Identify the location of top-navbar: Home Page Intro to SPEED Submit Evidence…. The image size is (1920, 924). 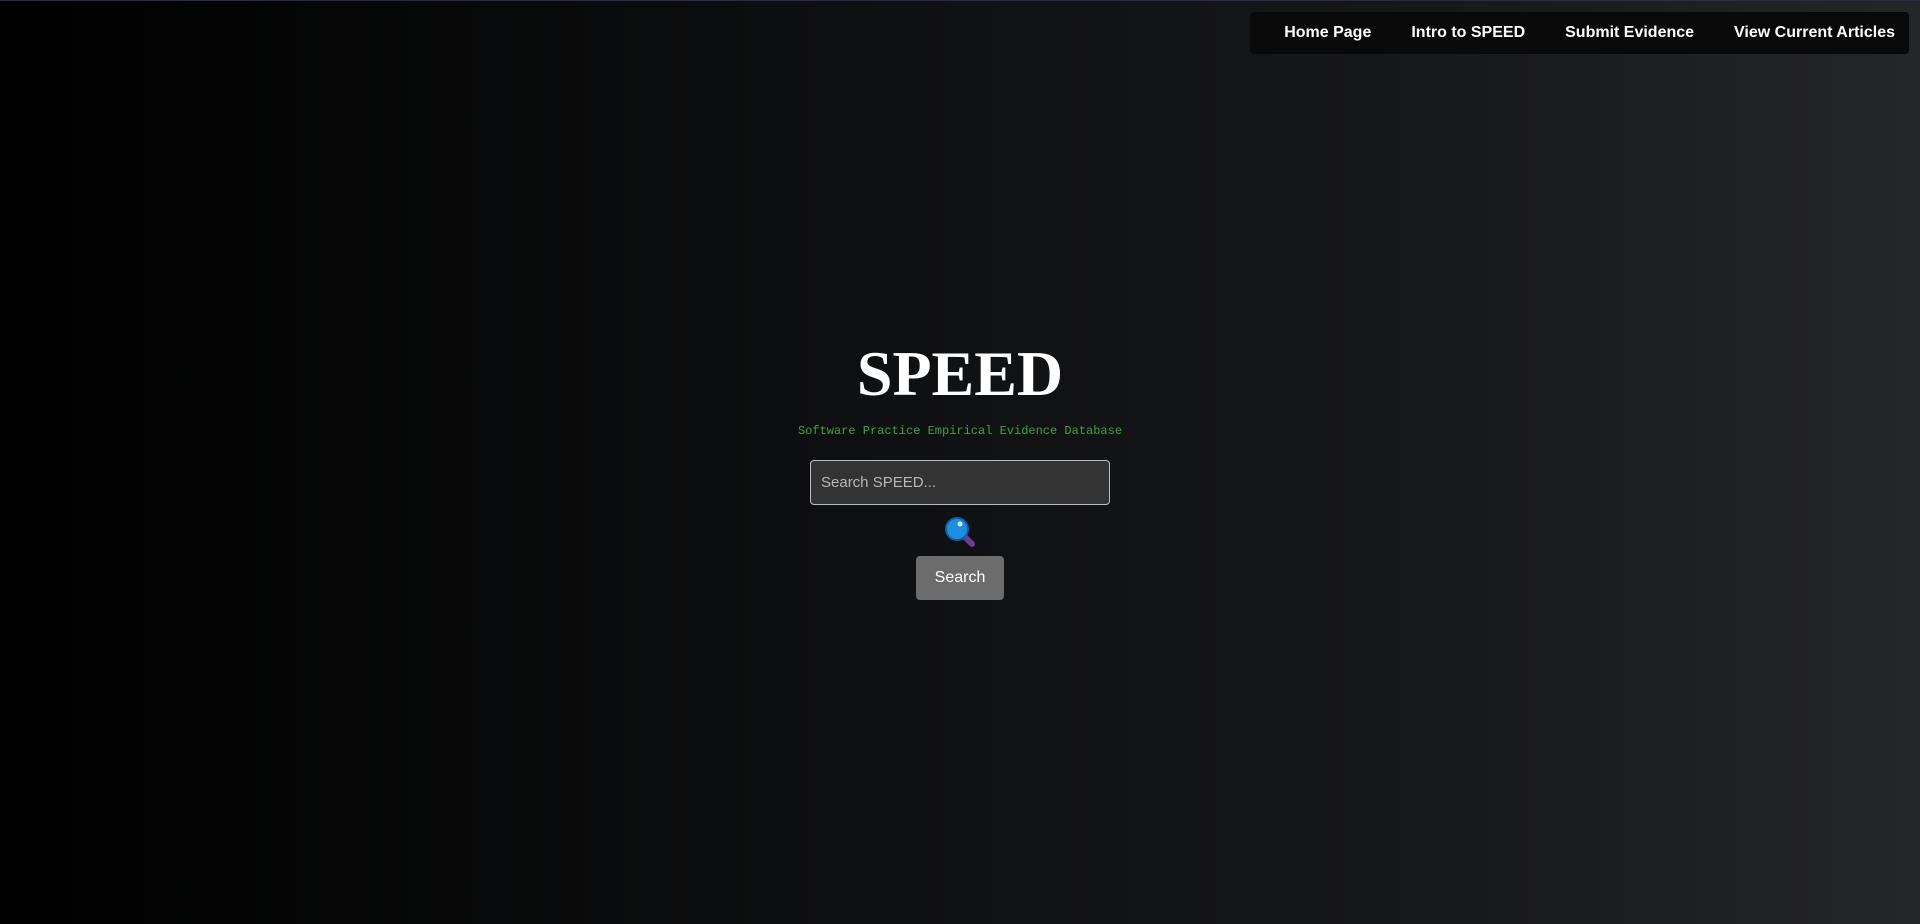
(1579, 33).